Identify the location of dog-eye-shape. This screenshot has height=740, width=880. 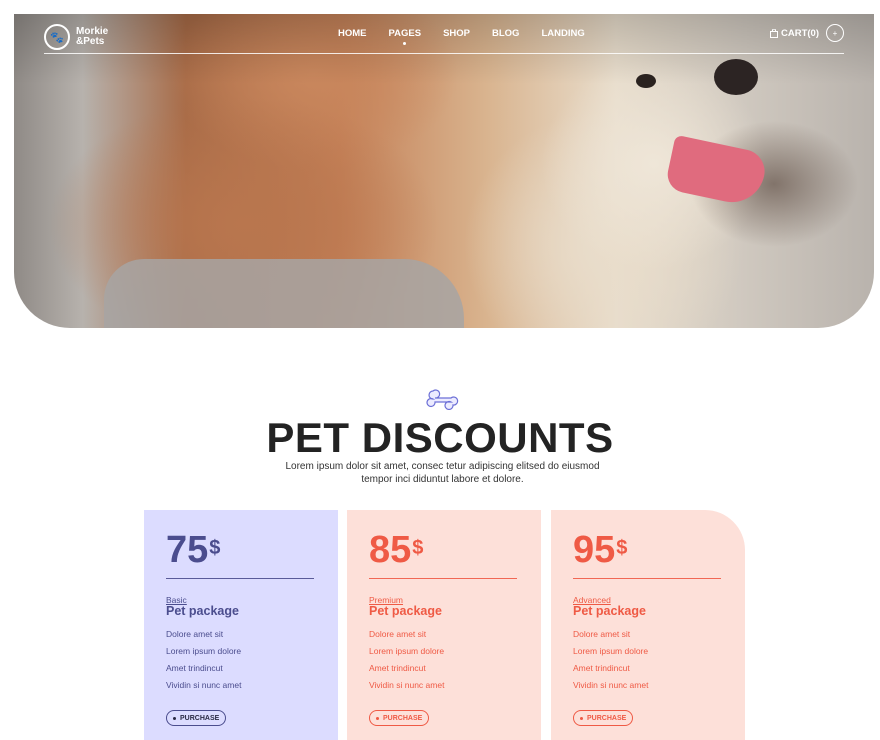
(646, 81).